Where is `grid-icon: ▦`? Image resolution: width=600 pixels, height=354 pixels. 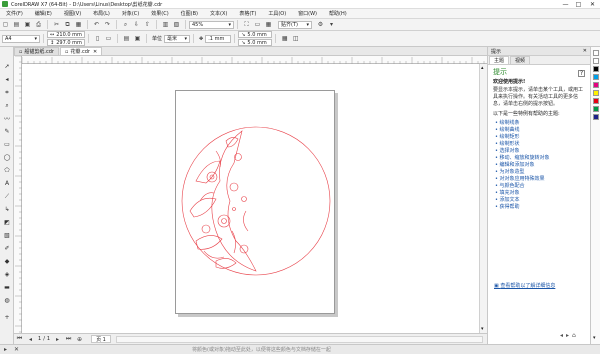 grid-icon: ▦ is located at coordinates (268, 24).